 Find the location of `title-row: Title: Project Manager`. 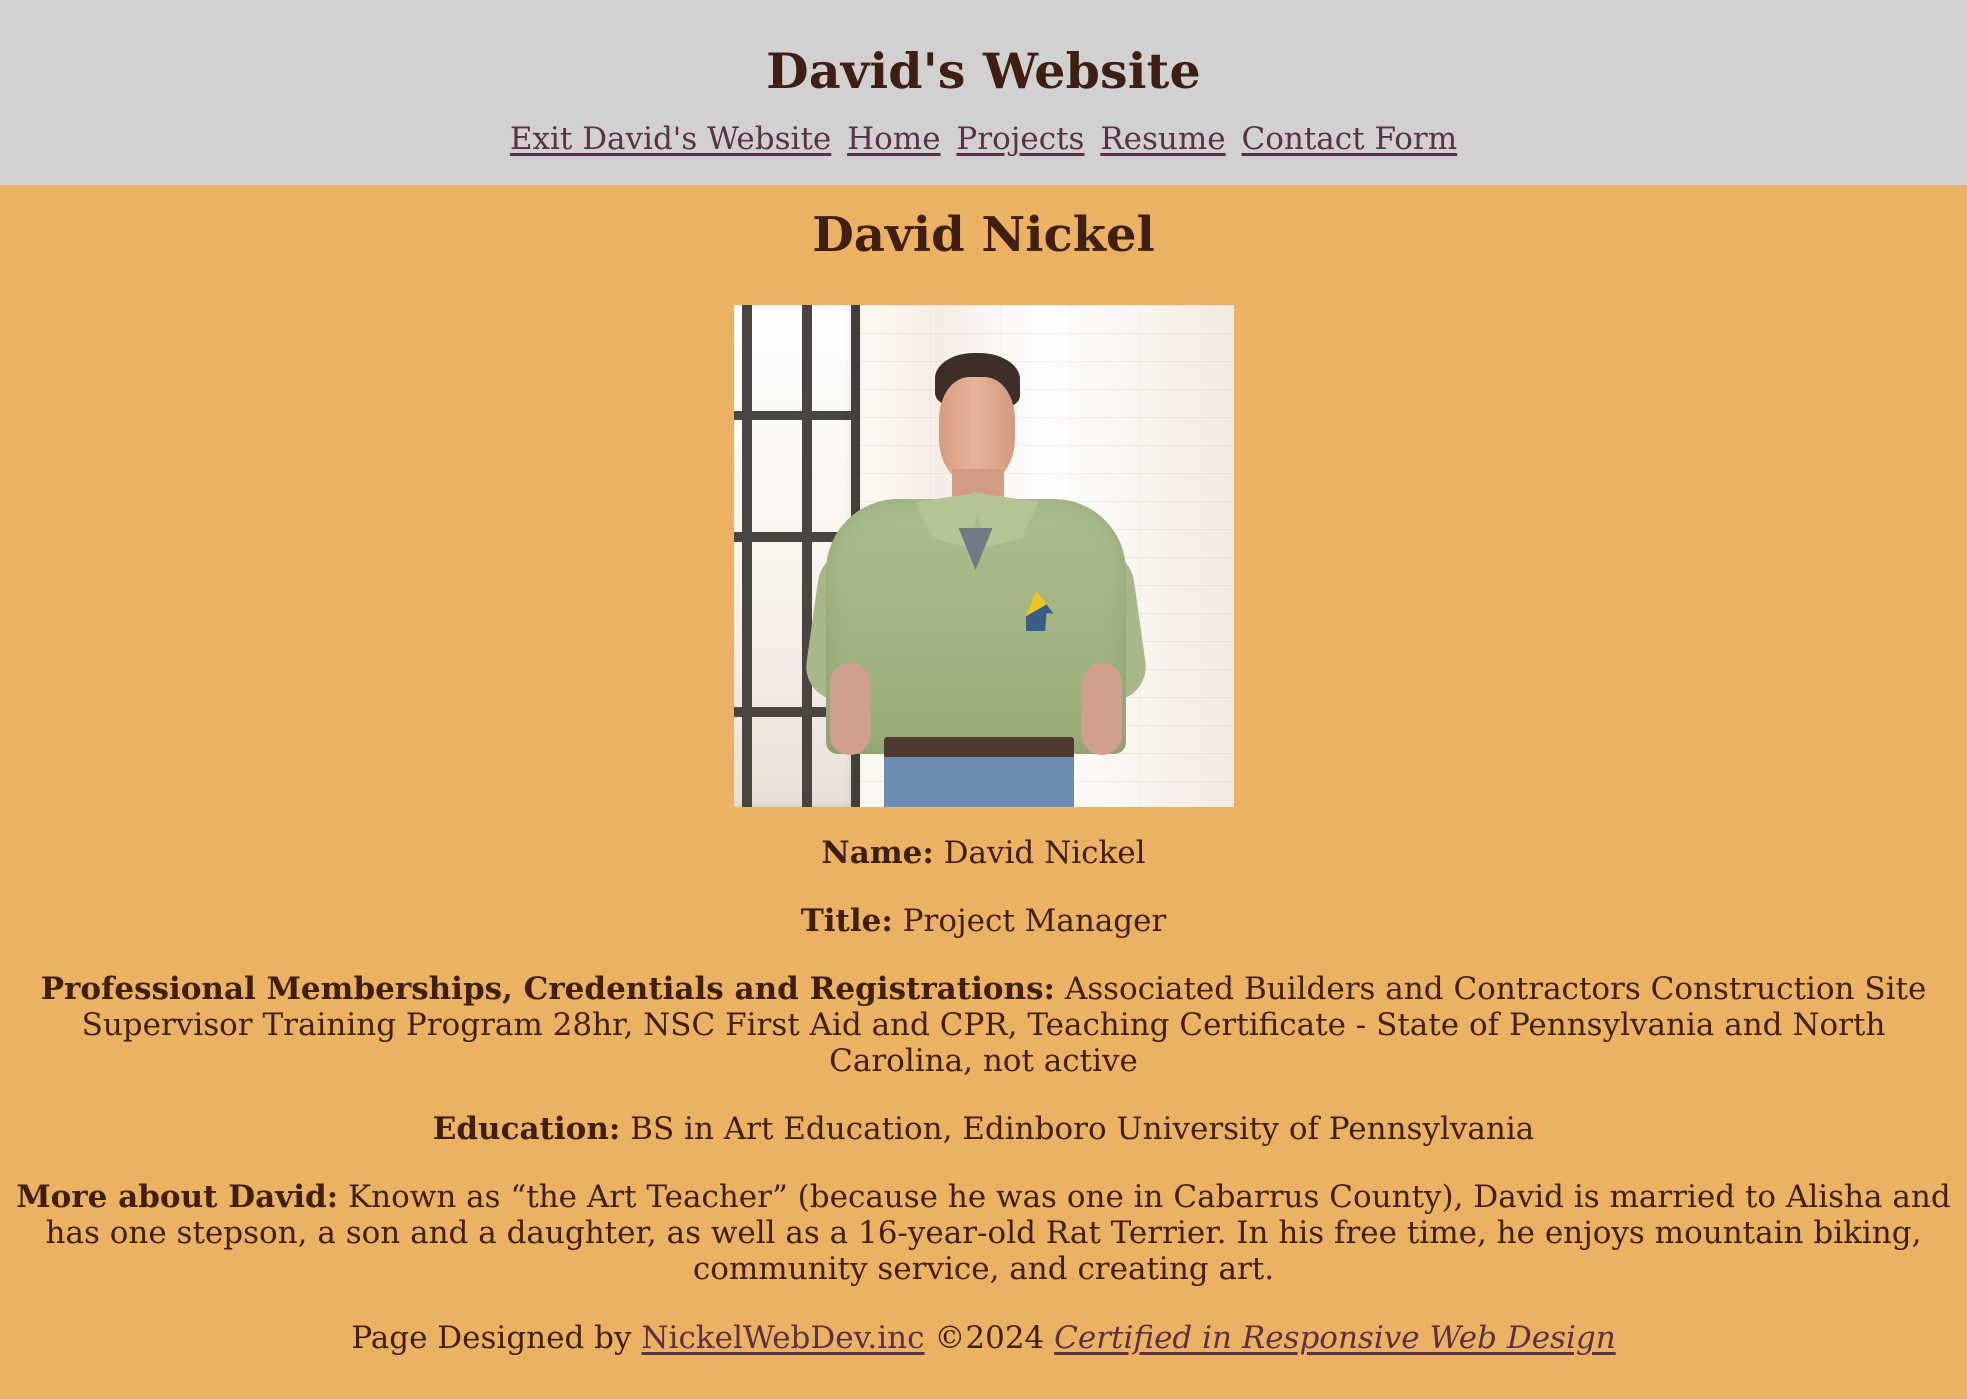

title-row: Title: Project Manager is located at coordinates (983, 921).